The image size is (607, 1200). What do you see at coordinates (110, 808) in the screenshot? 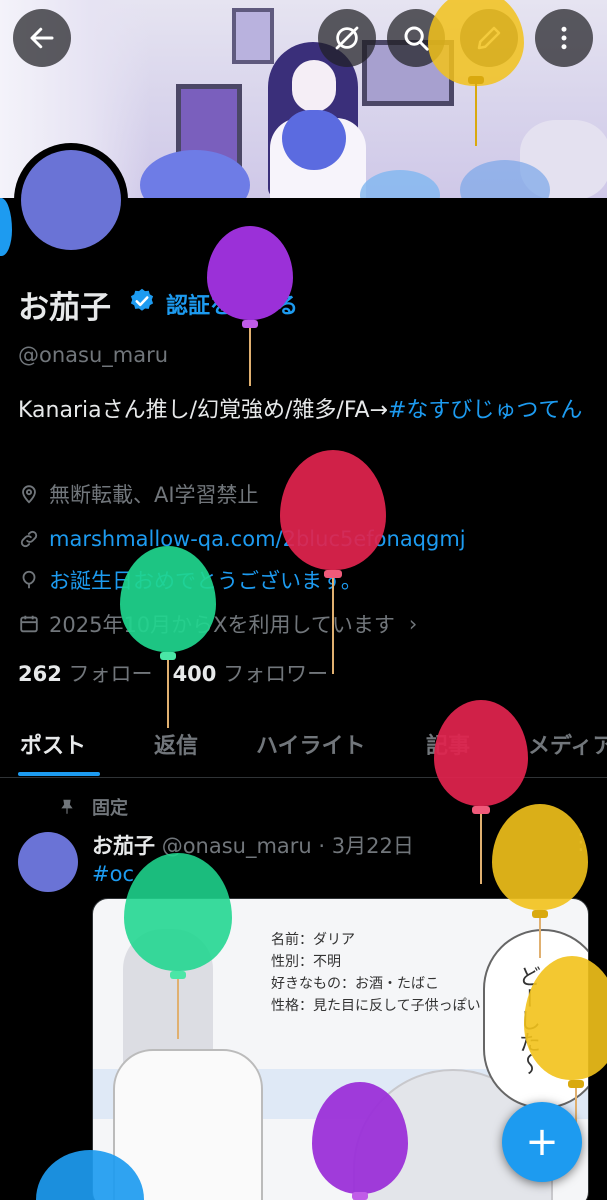
I see `pinned-label: 固定` at bounding box center [110, 808].